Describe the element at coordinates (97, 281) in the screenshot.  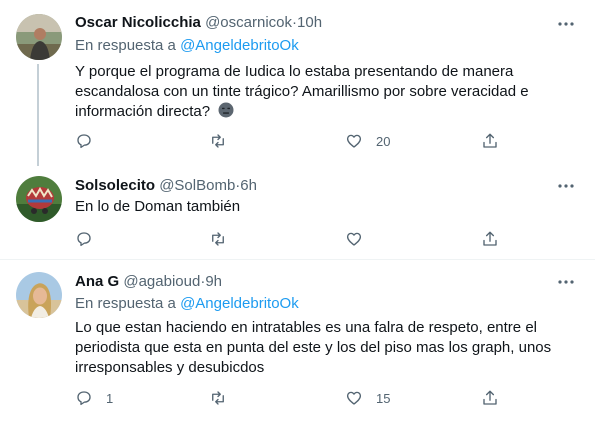
I see `user-name: Ana G` at that location.